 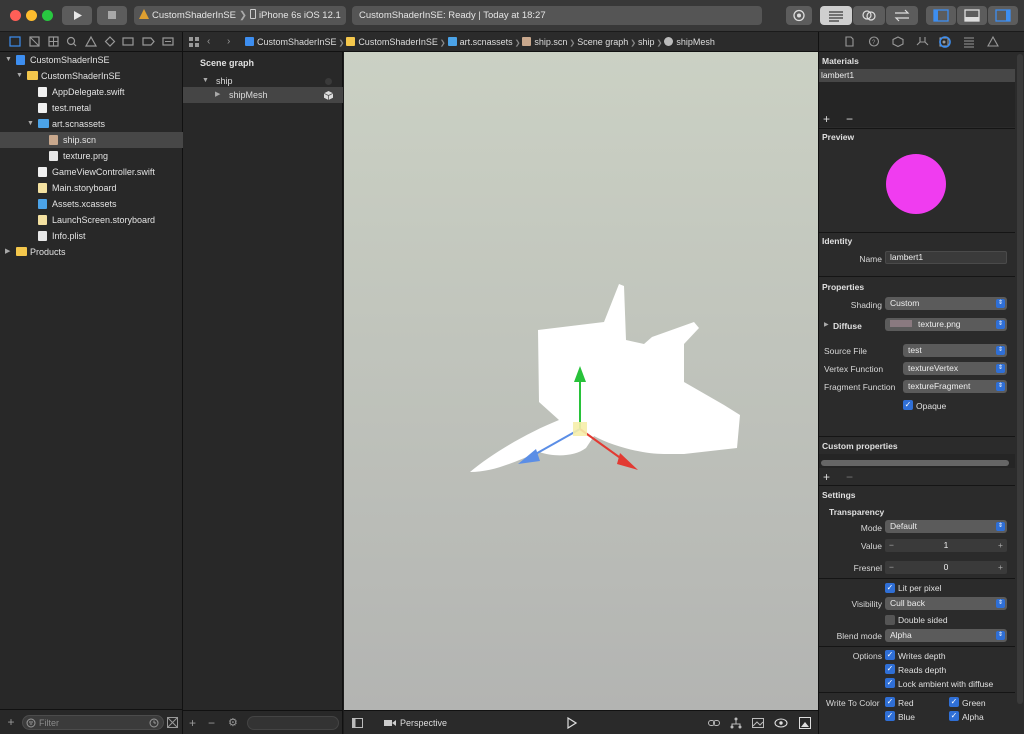 I want to click on report-tab-icon, so click(x=168, y=41).